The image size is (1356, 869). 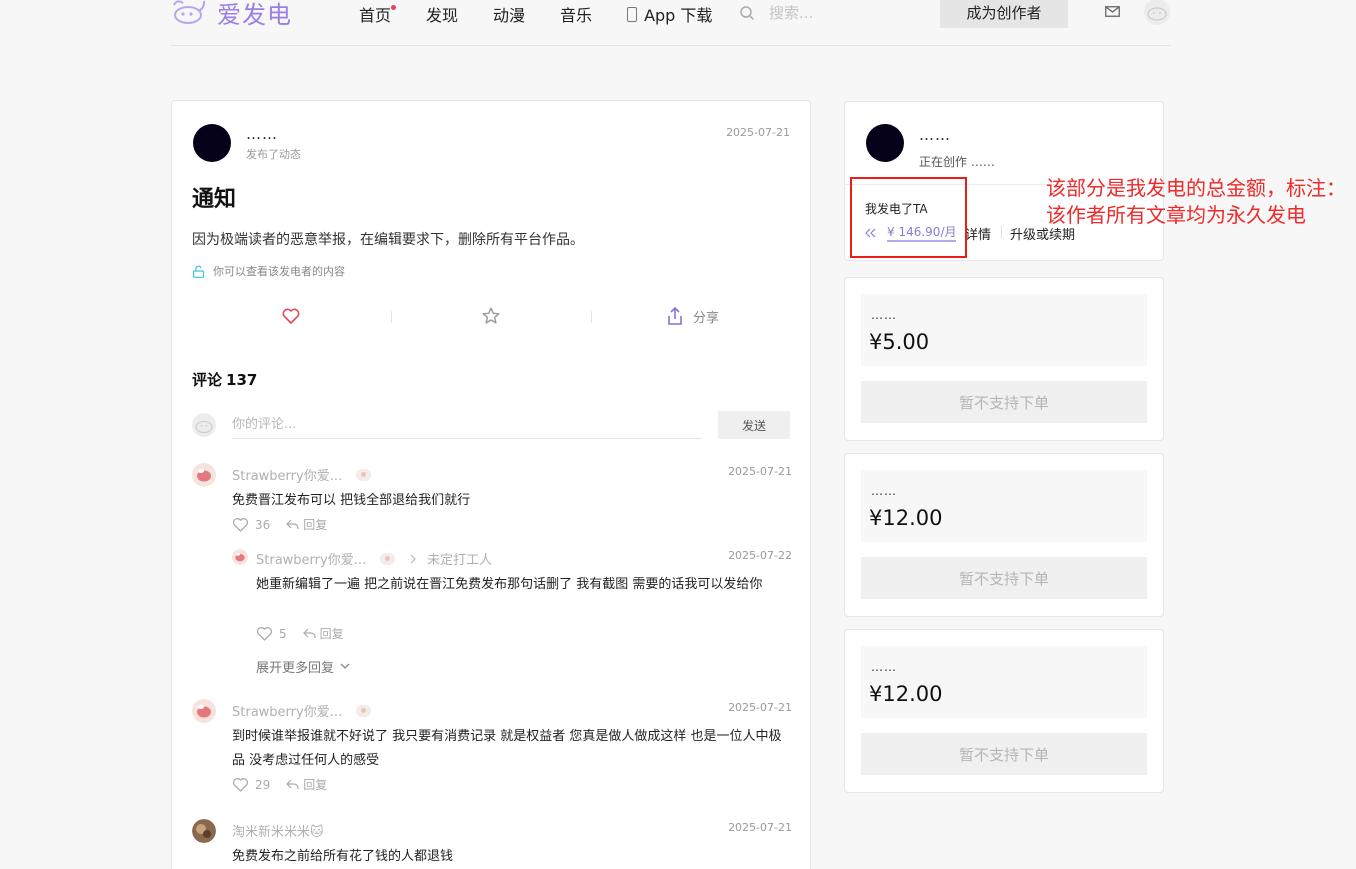 I want to click on search-input, so click(x=829, y=13).